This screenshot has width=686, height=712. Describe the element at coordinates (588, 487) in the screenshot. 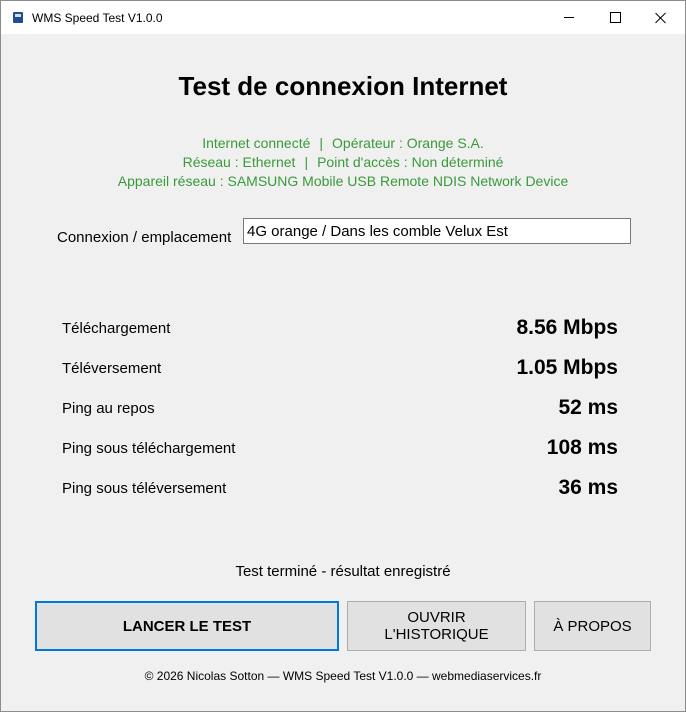

I see `upload-ping-value: 36 ms` at that location.